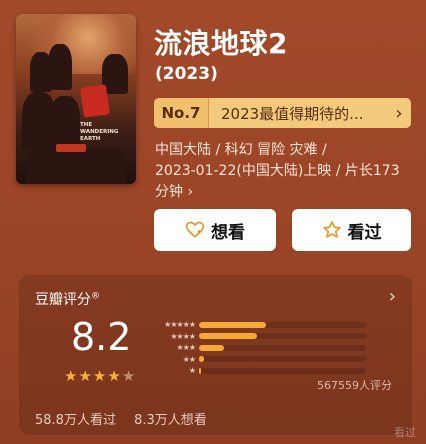 The image size is (426, 444). What do you see at coordinates (241, 150) in the screenshot?
I see `info-genres: 中国大陆 / 科幻 冒险 灾难 /` at bounding box center [241, 150].